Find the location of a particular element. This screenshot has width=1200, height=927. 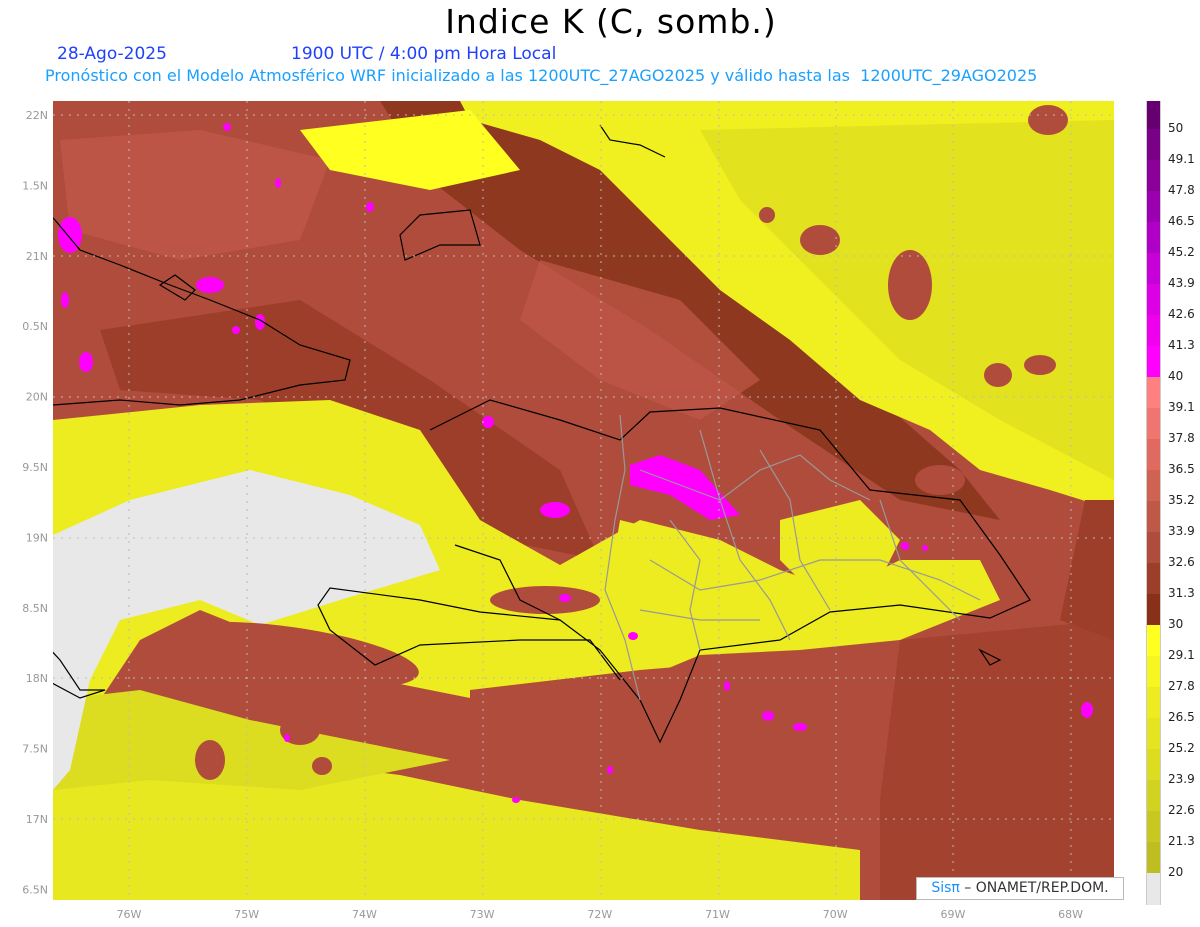

colorbar-label: 20 is located at coordinates (1176, 872).